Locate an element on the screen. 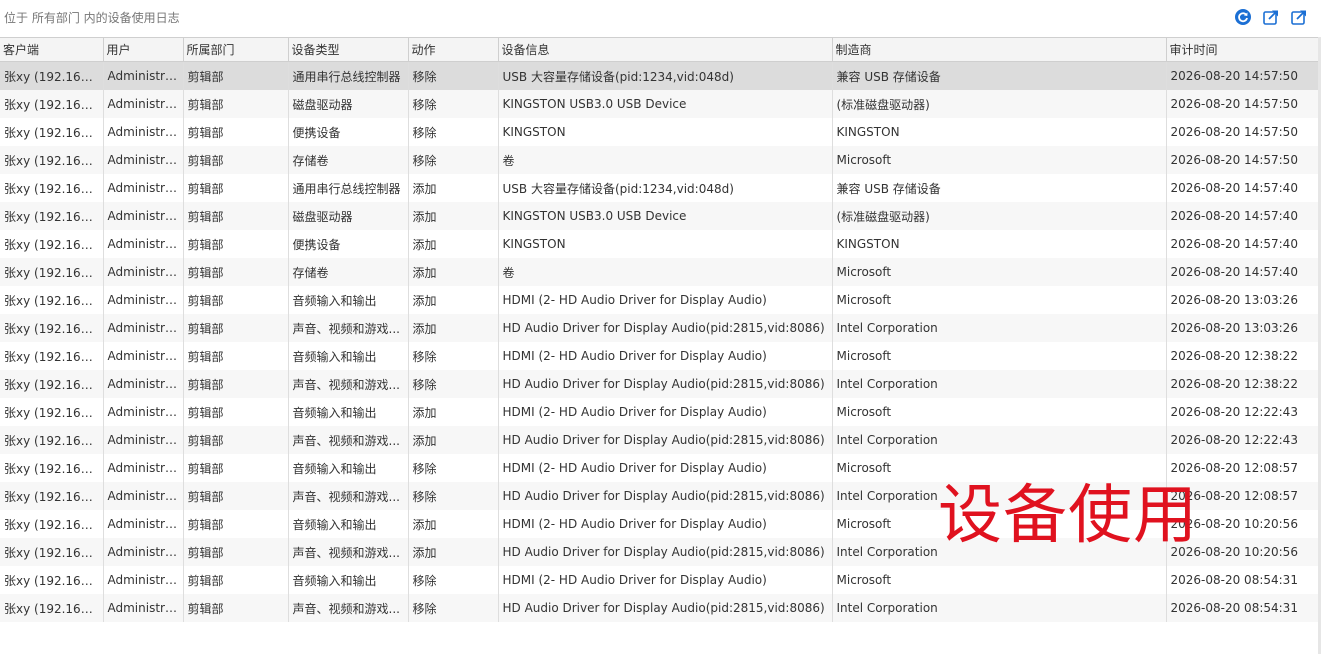  export-button is located at coordinates (1271, 17).